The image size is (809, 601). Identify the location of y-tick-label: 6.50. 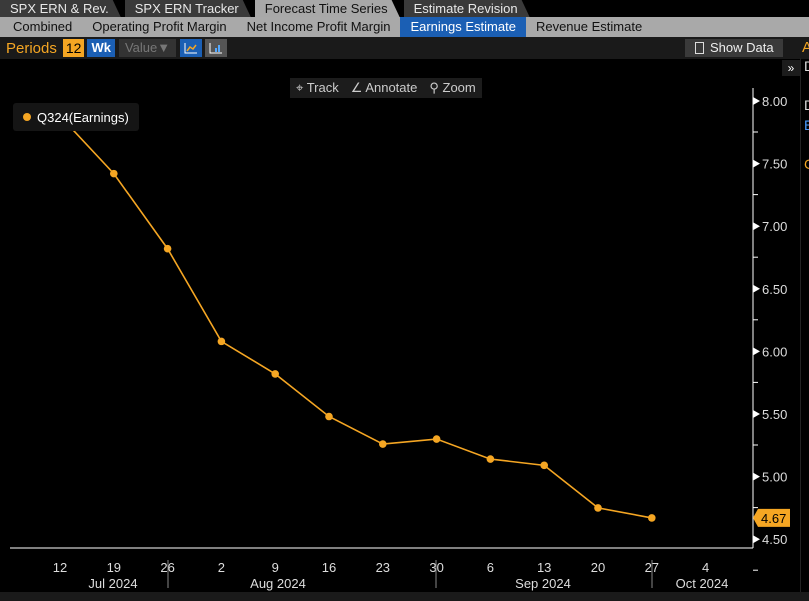
(774, 289).